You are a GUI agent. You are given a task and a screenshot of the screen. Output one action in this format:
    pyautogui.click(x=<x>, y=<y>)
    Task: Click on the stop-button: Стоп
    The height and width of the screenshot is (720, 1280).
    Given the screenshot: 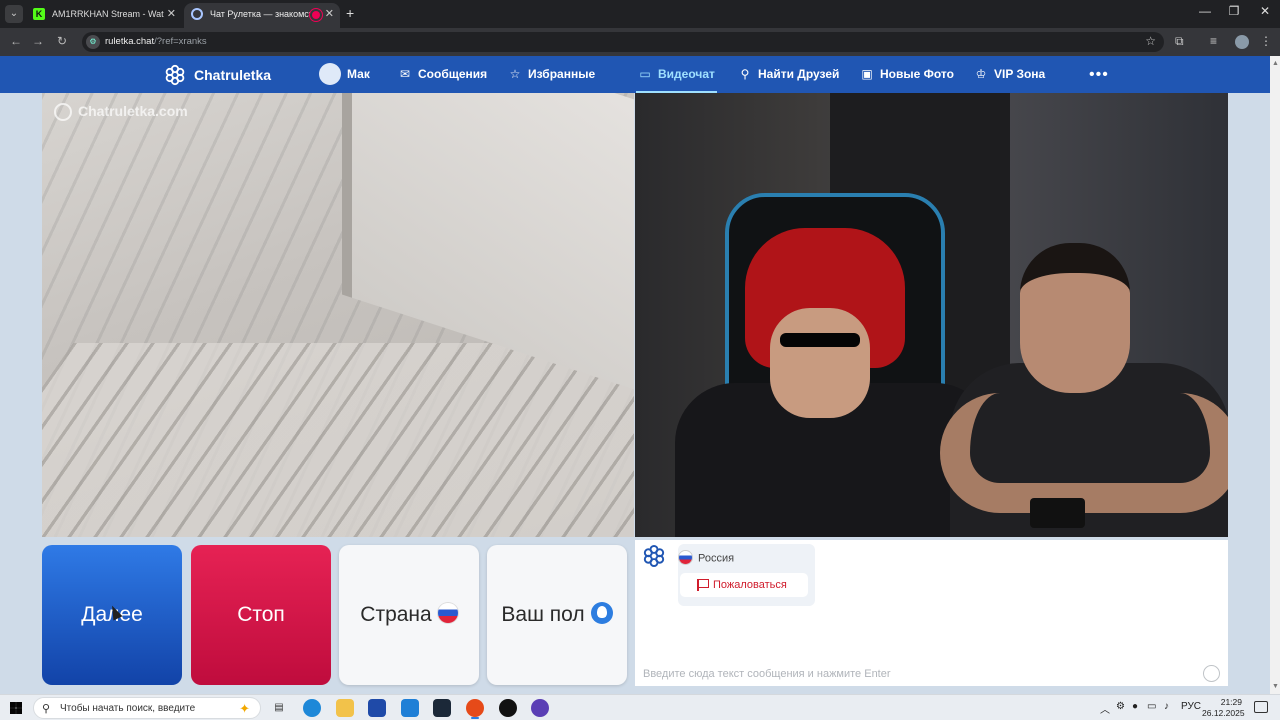 What is the action you would take?
    pyautogui.click(x=261, y=615)
    